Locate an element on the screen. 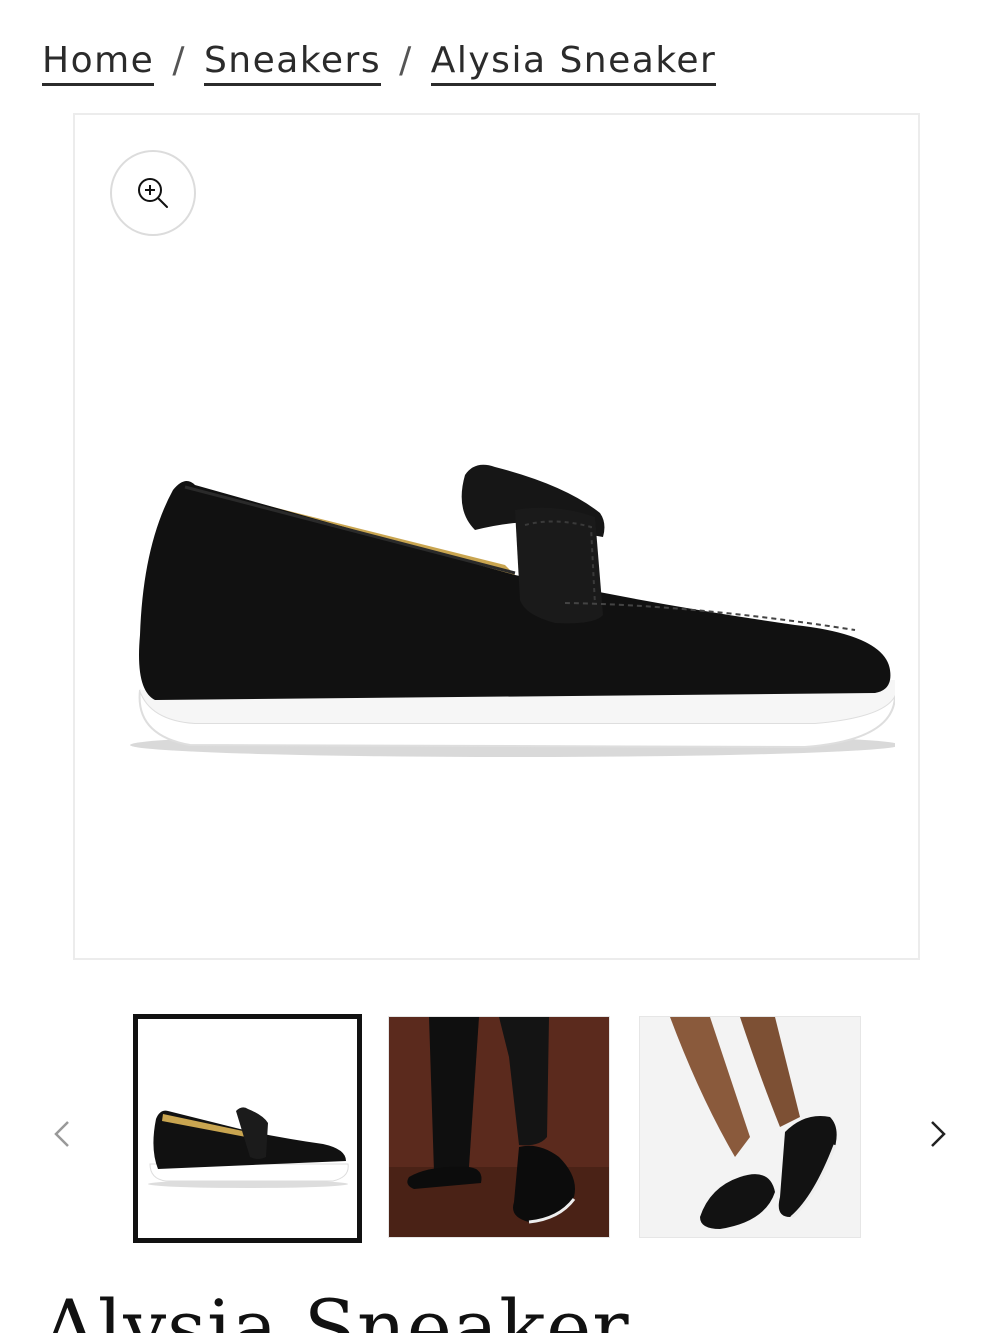 This screenshot has height=1333, width=1000. product-title: Alysia Sneaker is located at coordinates (336, 1308).